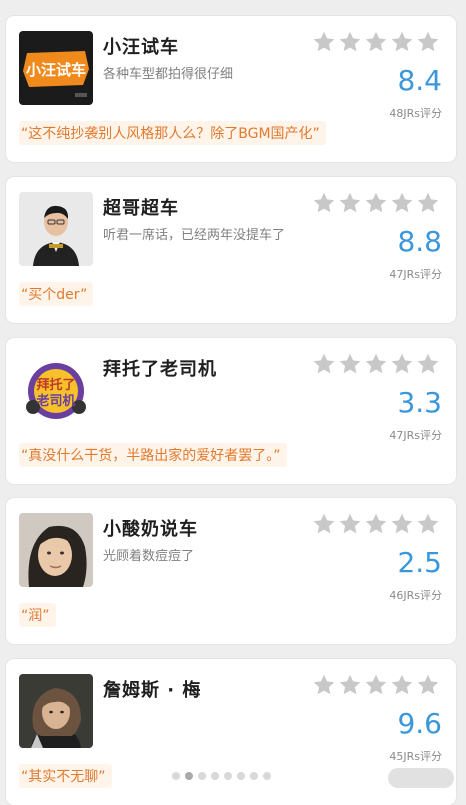 The image size is (466, 805). I want to click on woman-photo-avatar, so click(56, 550).